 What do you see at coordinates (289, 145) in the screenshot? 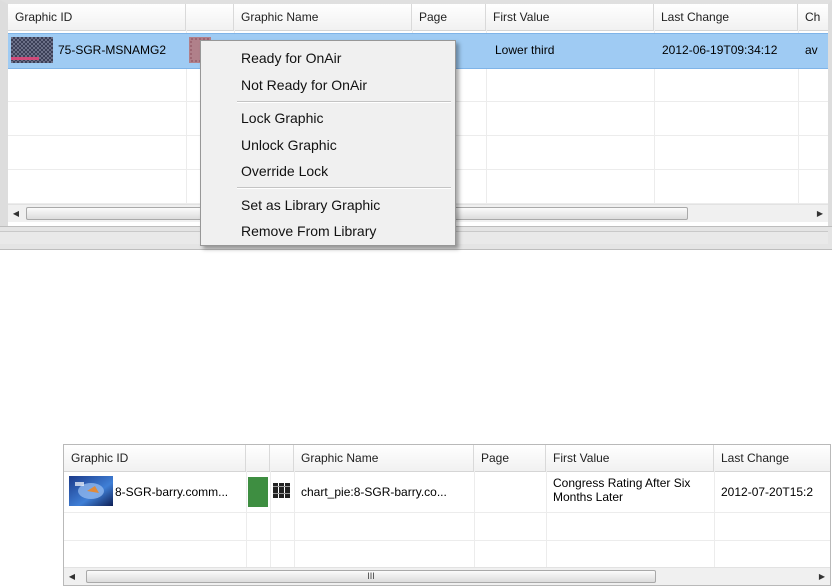
I see `menu-item-unlock-graphic: Unlock Graphic` at bounding box center [289, 145].